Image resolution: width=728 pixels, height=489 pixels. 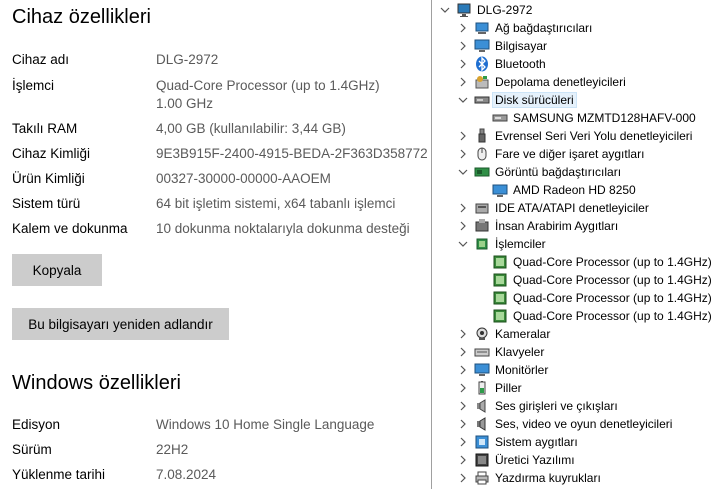 I want to click on tree-category: Bilgisayar, so click(x=502, y=46).